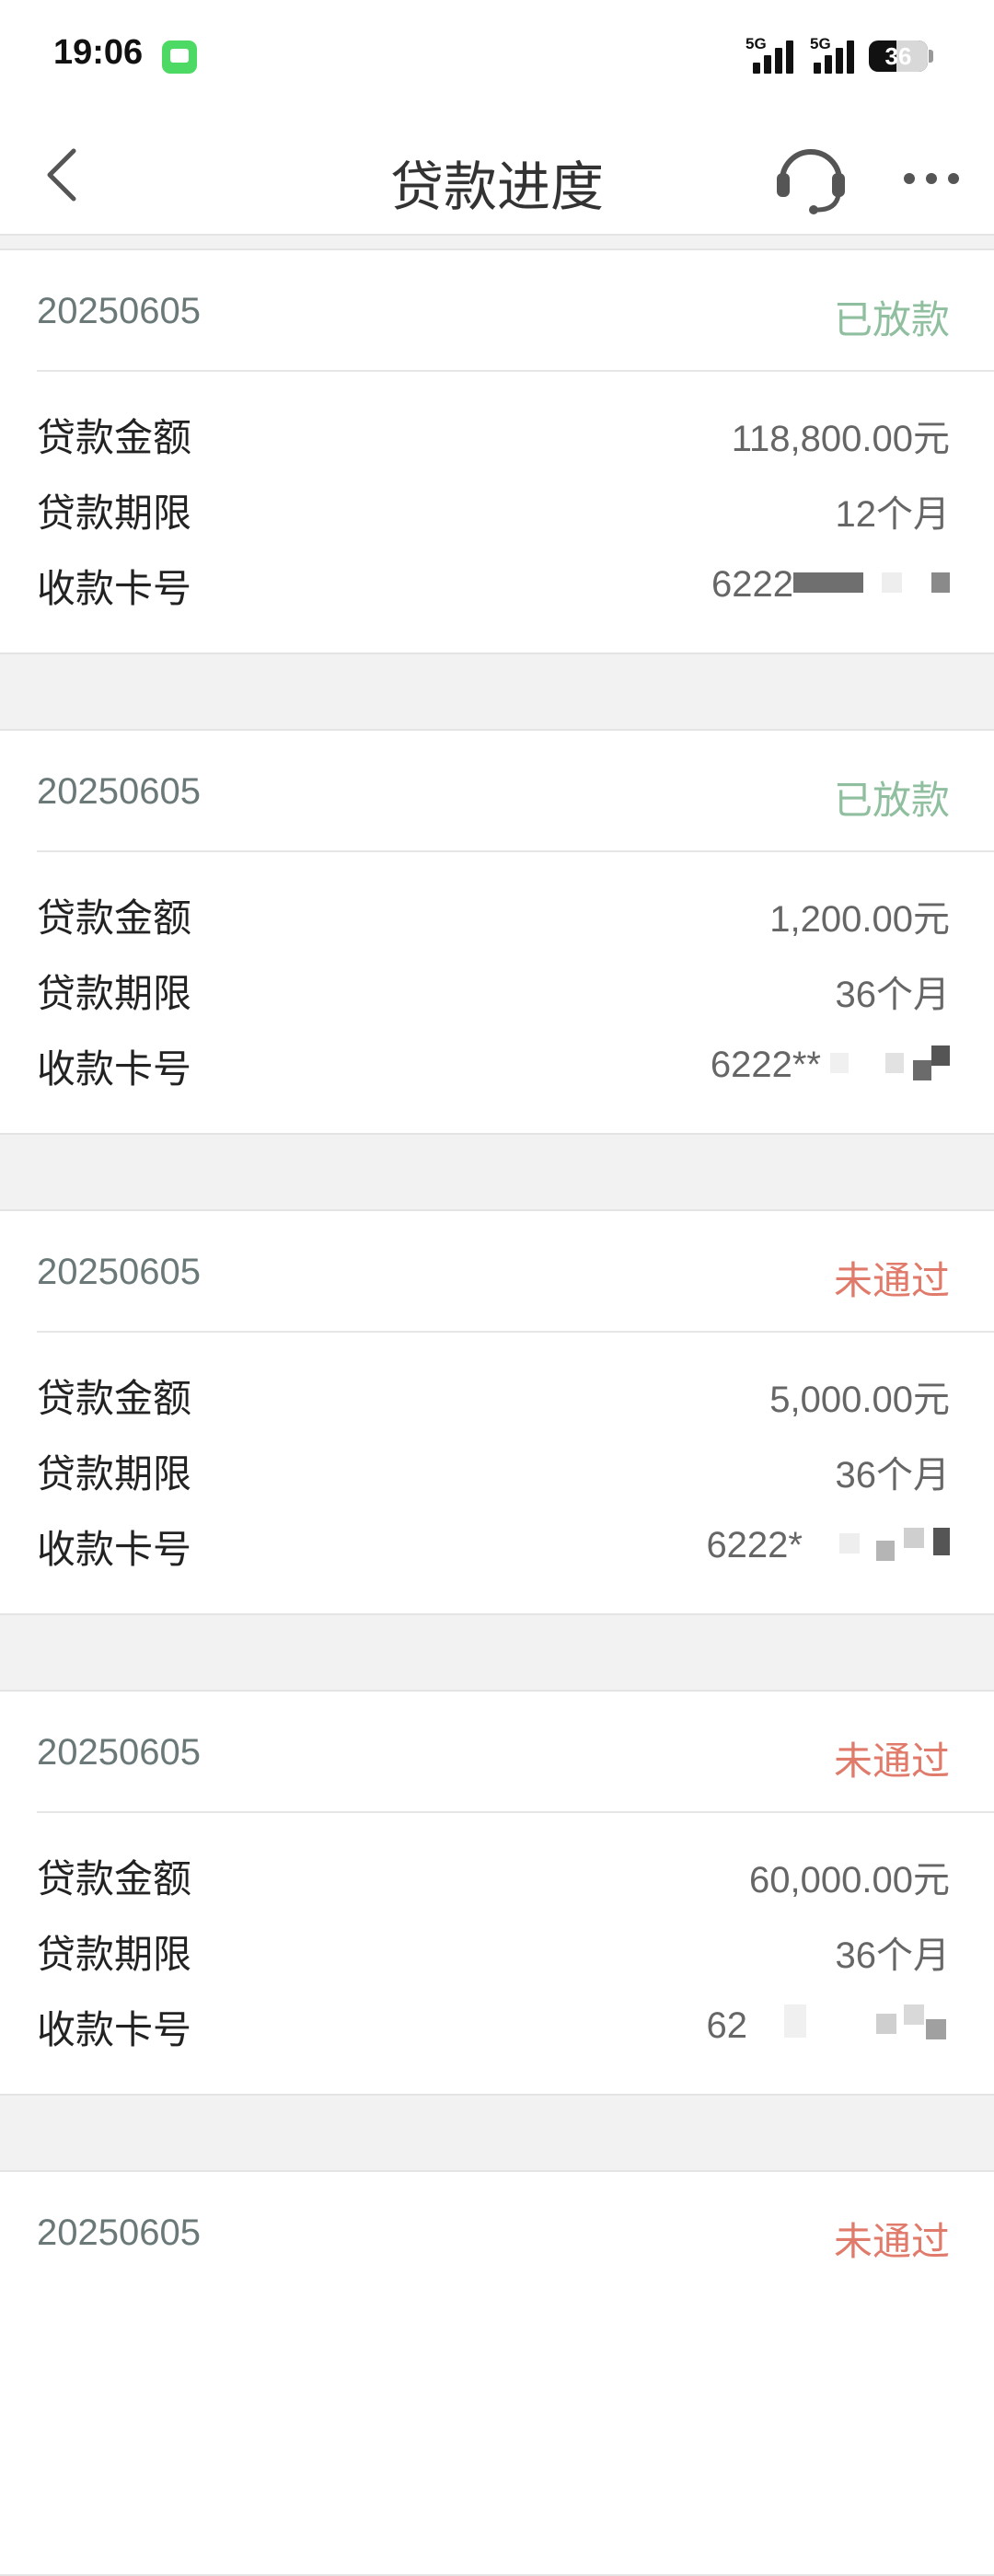 The image size is (994, 2576). I want to click on card-row: 收款卡号 6222**, so click(497, 1065).